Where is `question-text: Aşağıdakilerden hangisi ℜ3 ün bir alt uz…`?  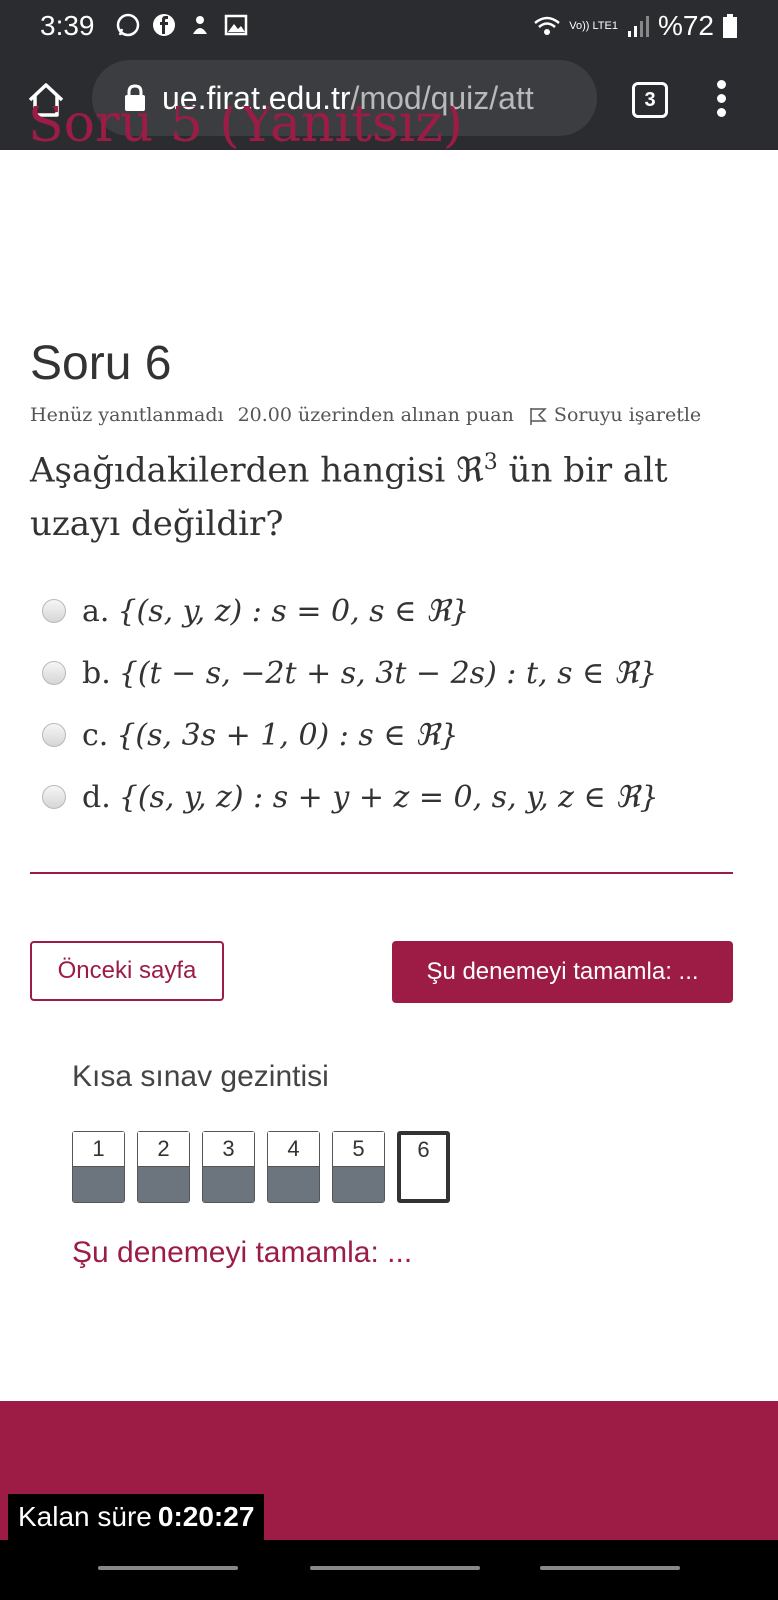
question-text: Aşağıdakilerden hangisi ℜ3 ün bir alt uz… is located at coordinates (349, 497).